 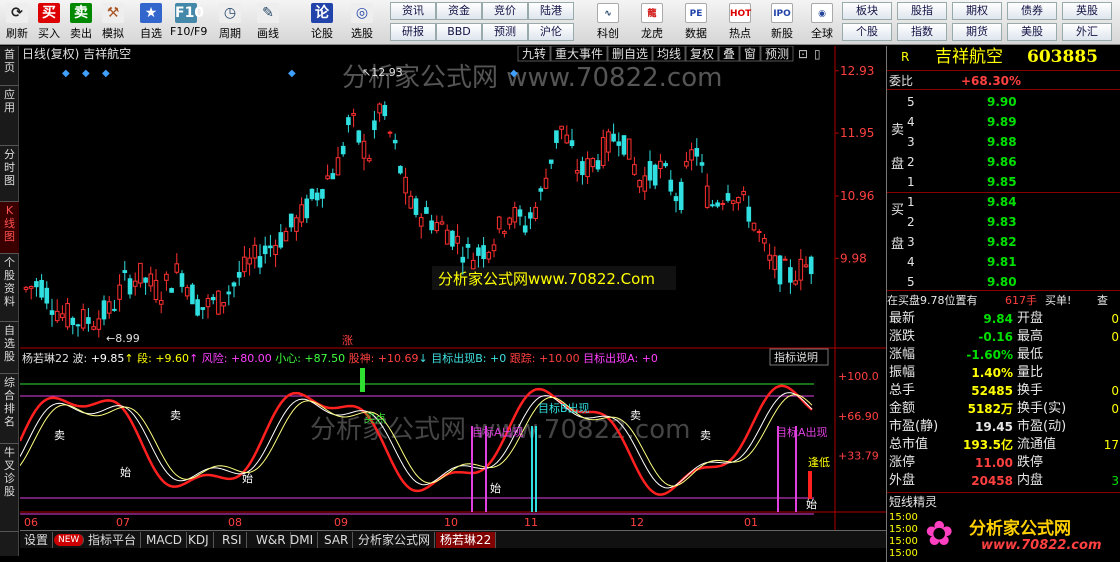 What do you see at coordinates (637, 522) in the screenshot?
I see `date-label: 12` at bounding box center [637, 522].